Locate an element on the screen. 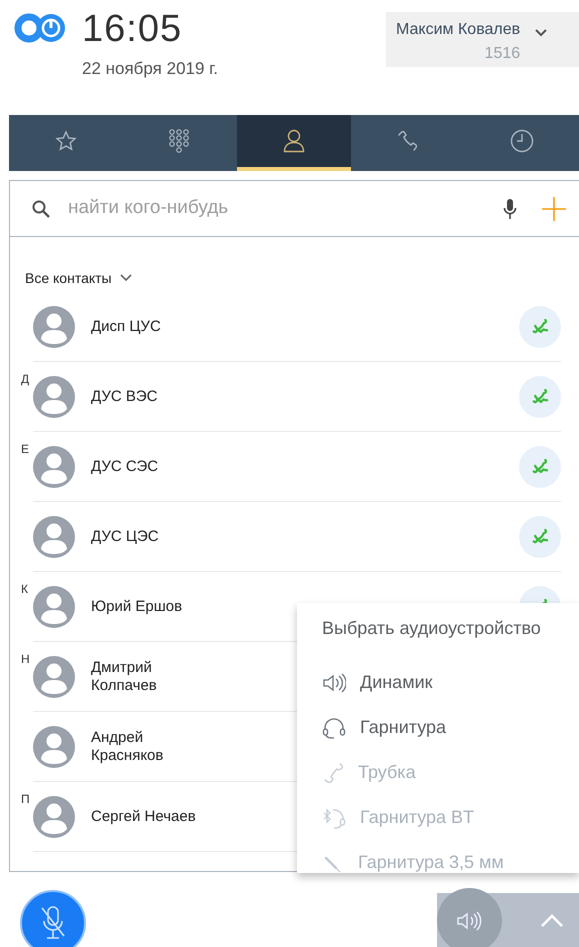 This screenshot has width=579, height=947. section-letter: Н is located at coordinates (25, 659).